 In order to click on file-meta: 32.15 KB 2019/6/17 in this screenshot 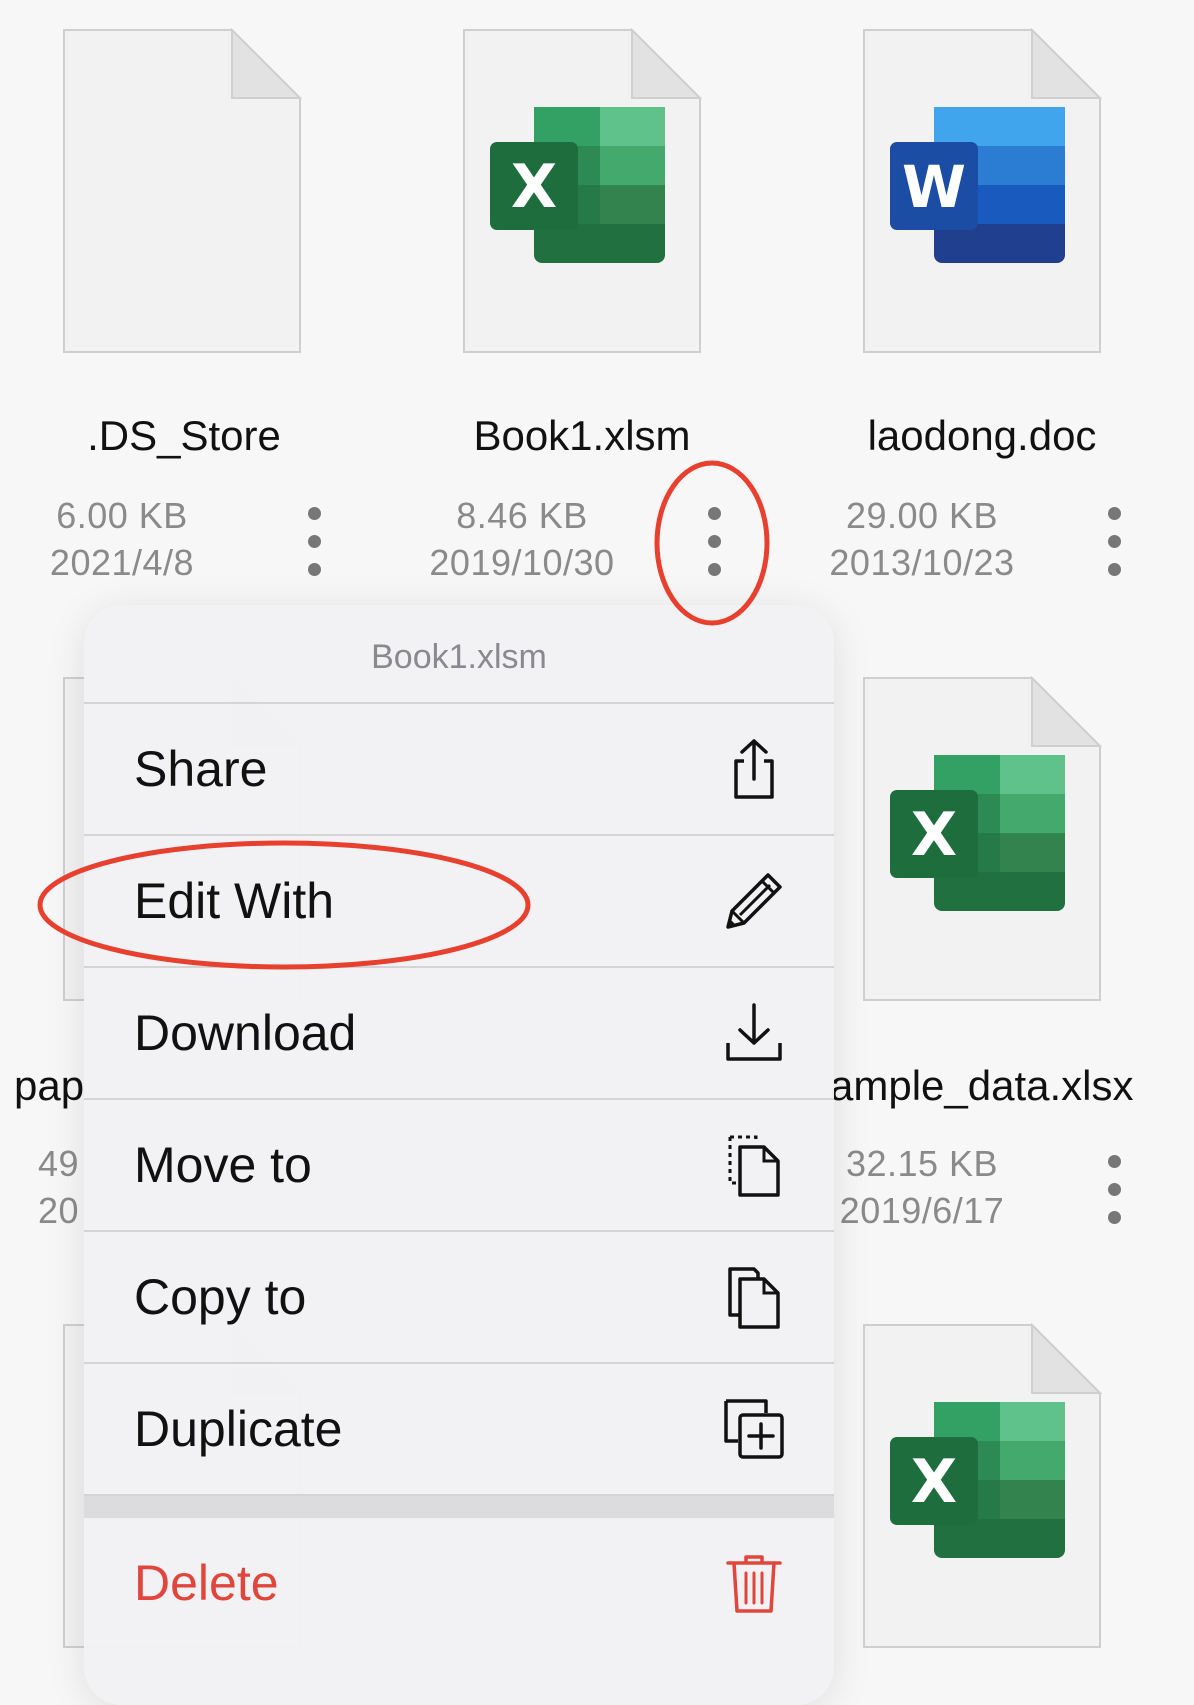, I will do `click(922, 1187)`.